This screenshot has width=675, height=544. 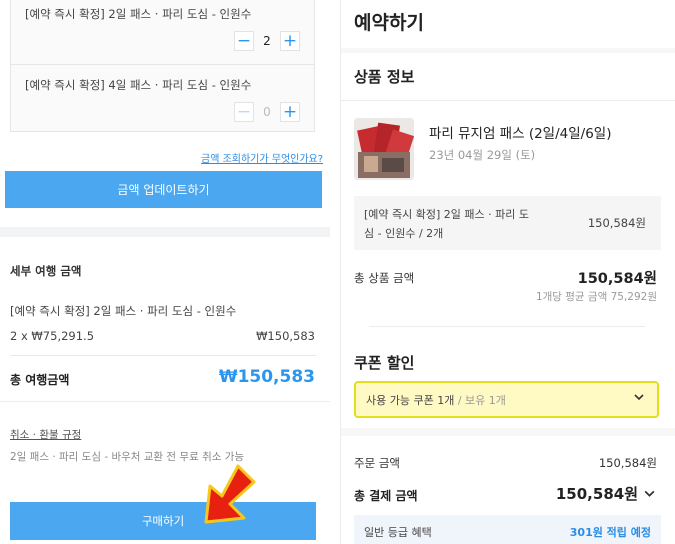 I want to click on detail-subtotal: ₩150,583, so click(x=285, y=336).